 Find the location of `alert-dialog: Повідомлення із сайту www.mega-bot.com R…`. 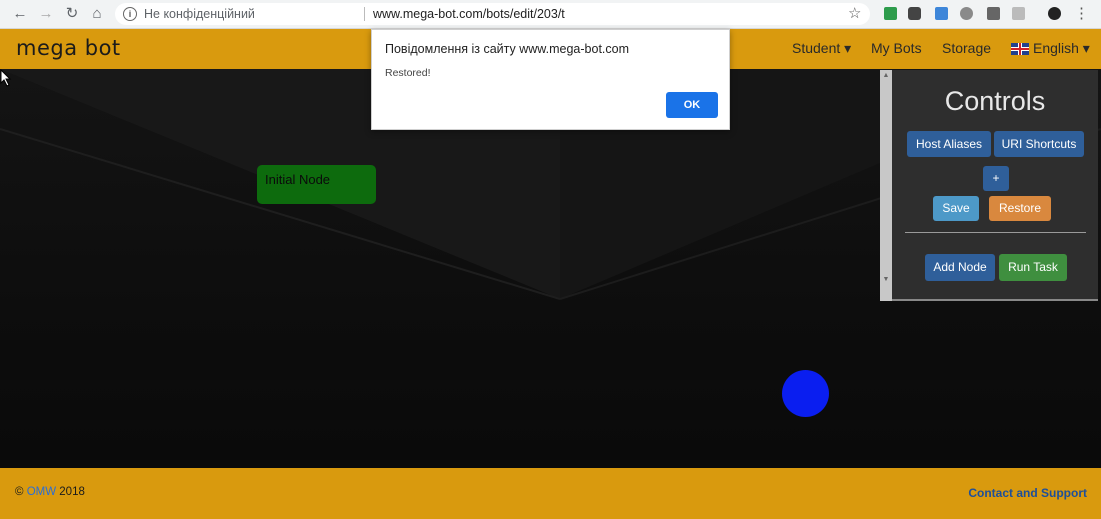

alert-dialog: Повідомлення із сайту www.mega-bot.com R… is located at coordinates (550, 79).